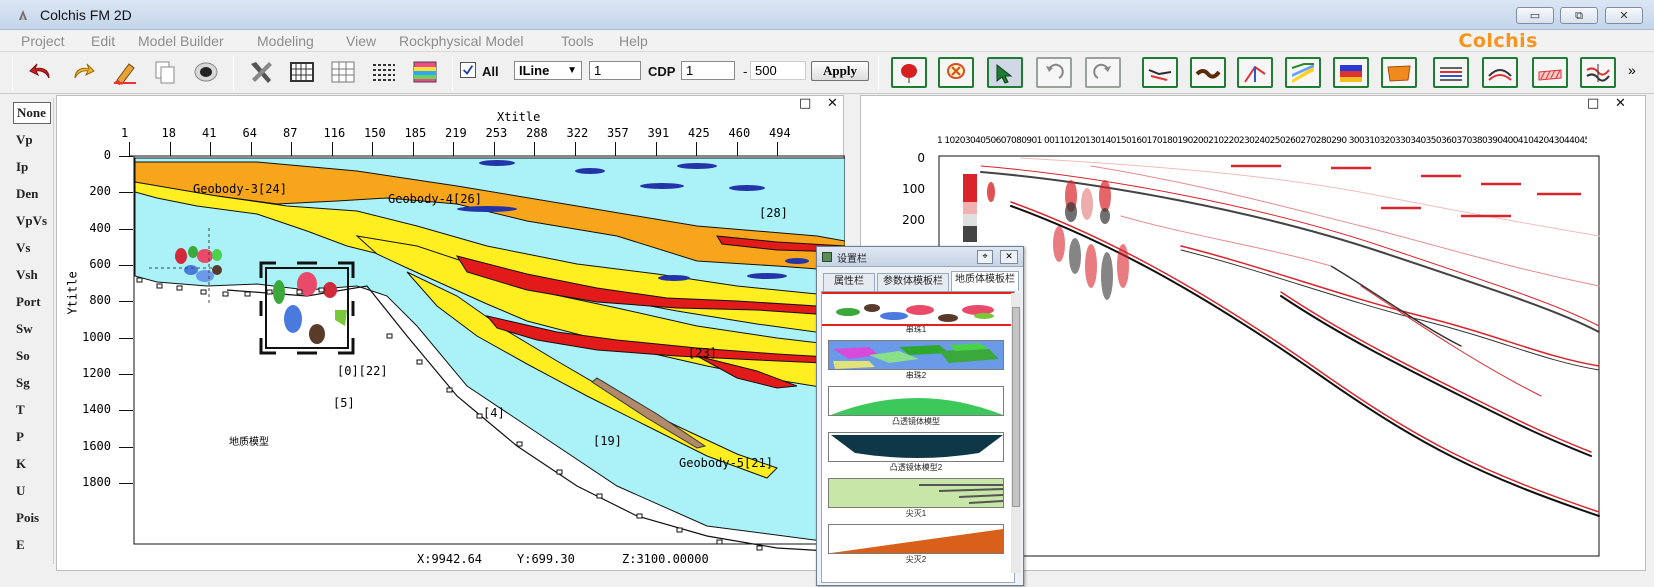  I want to click on property-t: T, so click(20, 410).